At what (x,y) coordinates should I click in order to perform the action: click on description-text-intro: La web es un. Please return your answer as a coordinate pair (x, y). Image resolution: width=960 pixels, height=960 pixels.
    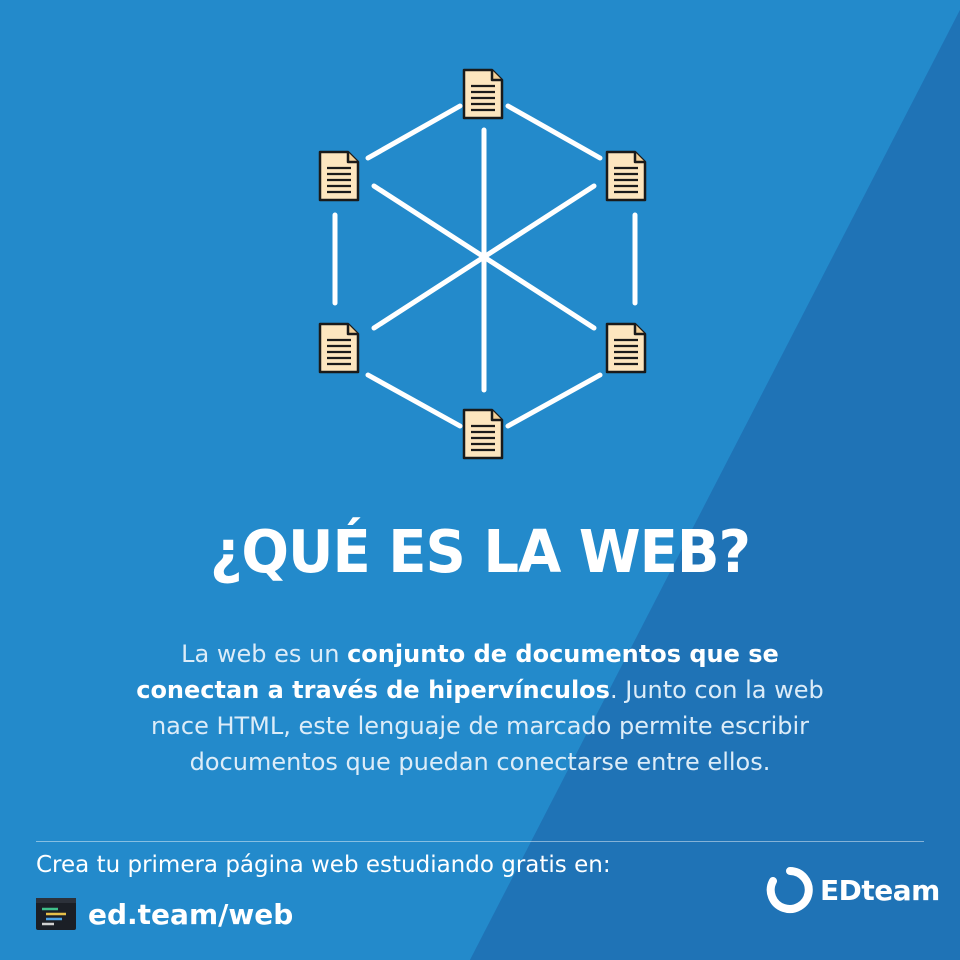
    Looking at the image, I should click on (264, 654).